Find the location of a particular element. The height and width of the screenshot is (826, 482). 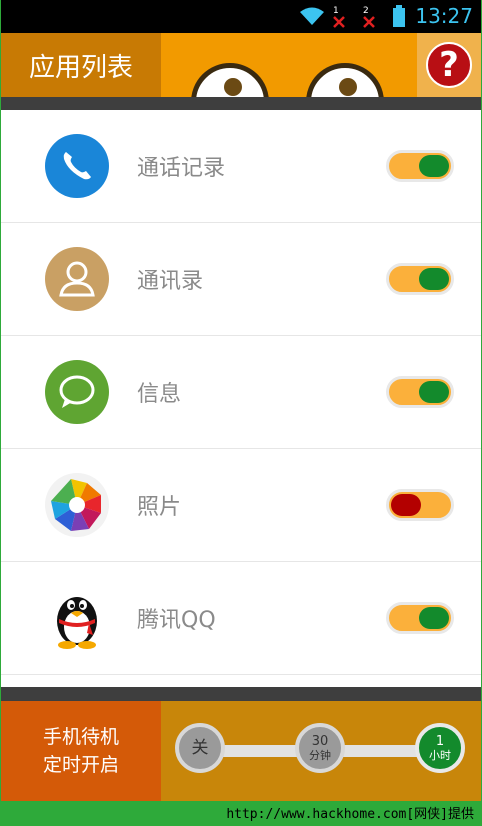

app-name: 腾讯QQ is located at coordinates (176, 620).